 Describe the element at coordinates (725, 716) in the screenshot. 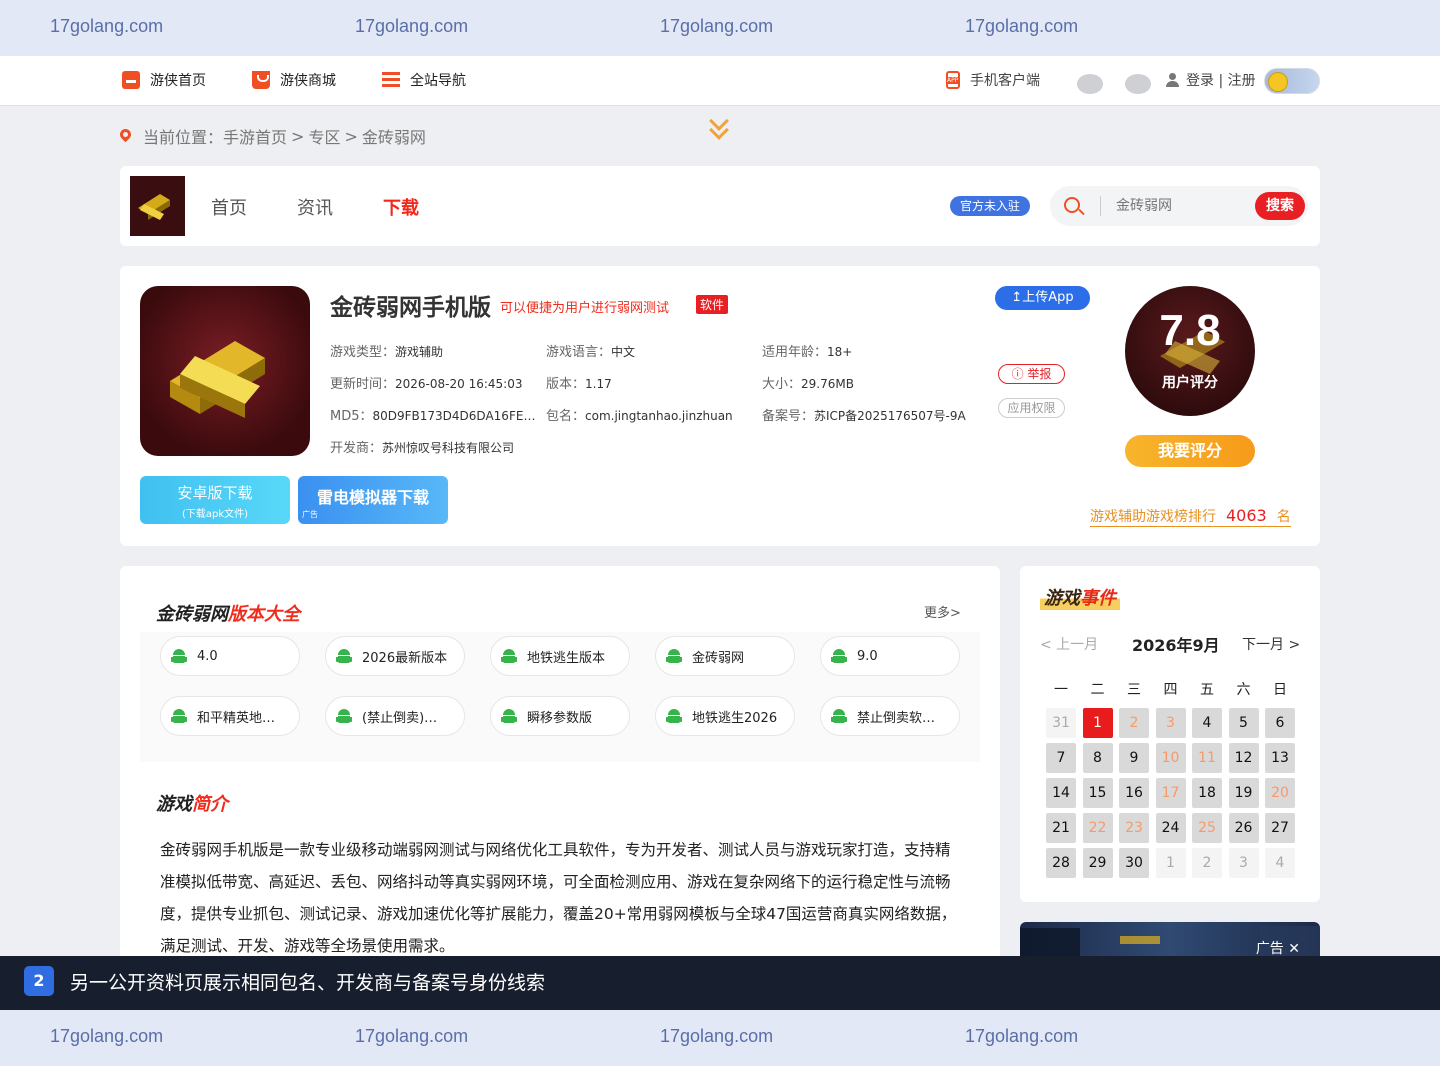

I see `version-chip: 地铁逃生2026` at that location.